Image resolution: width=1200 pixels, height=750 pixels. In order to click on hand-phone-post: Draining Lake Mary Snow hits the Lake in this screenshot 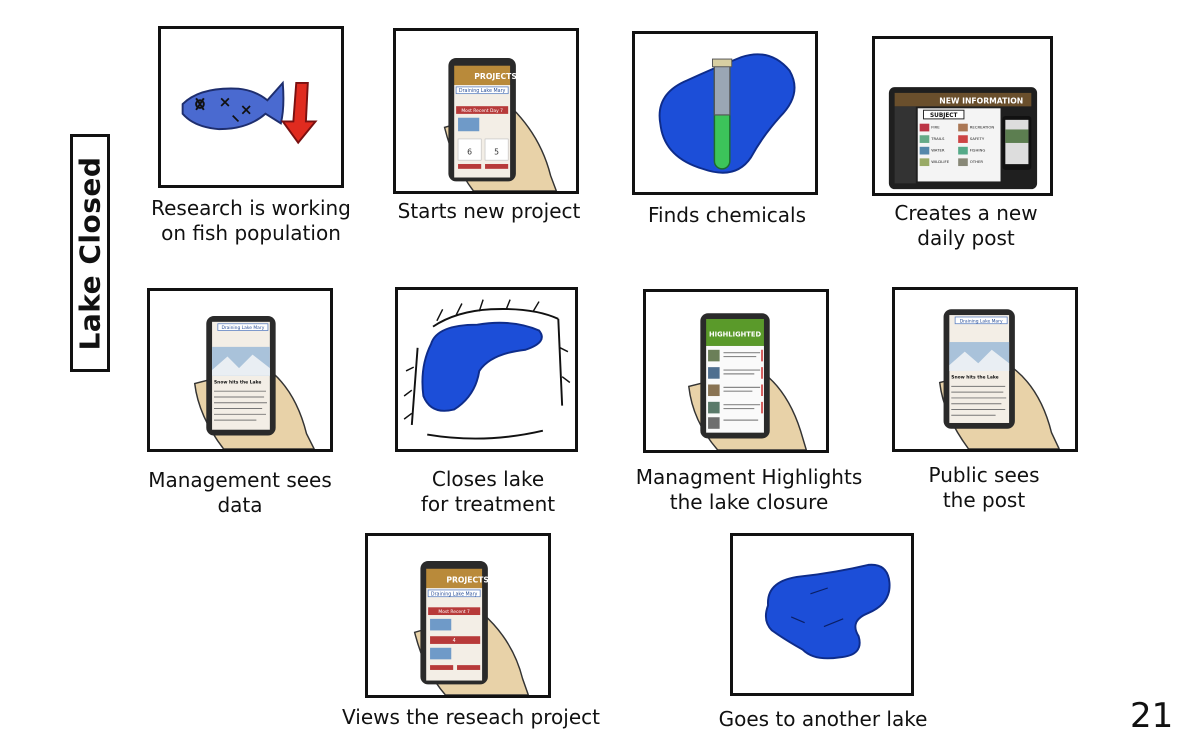, I will do `click(254, 382)`.